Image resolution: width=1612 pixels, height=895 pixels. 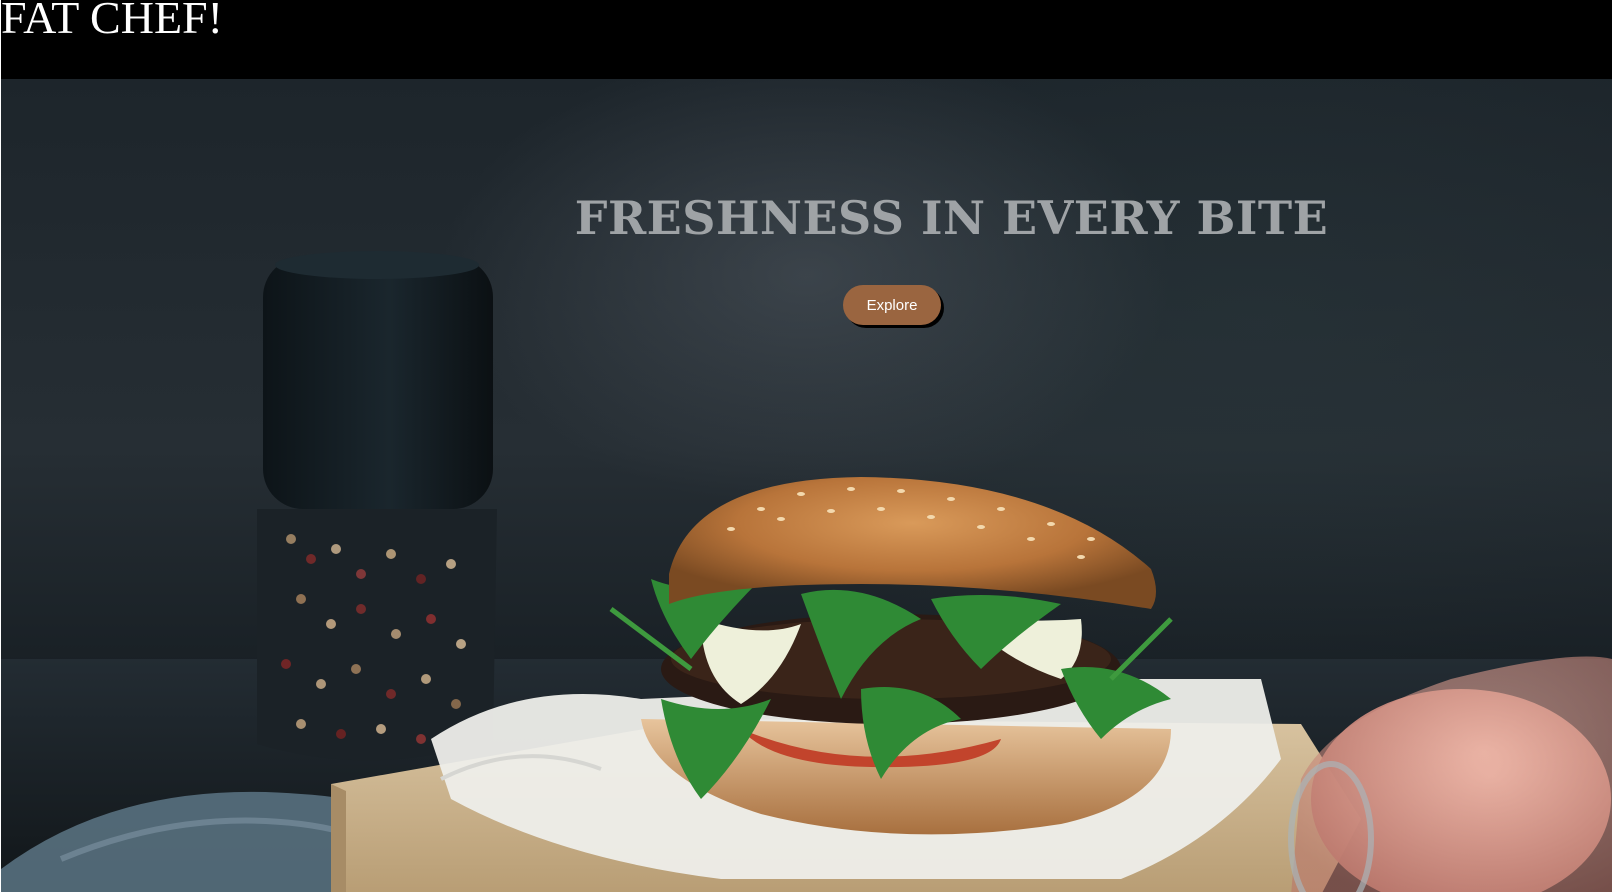 I want to click on site-header: FAT CHEF!, so click(x=806, y=39).